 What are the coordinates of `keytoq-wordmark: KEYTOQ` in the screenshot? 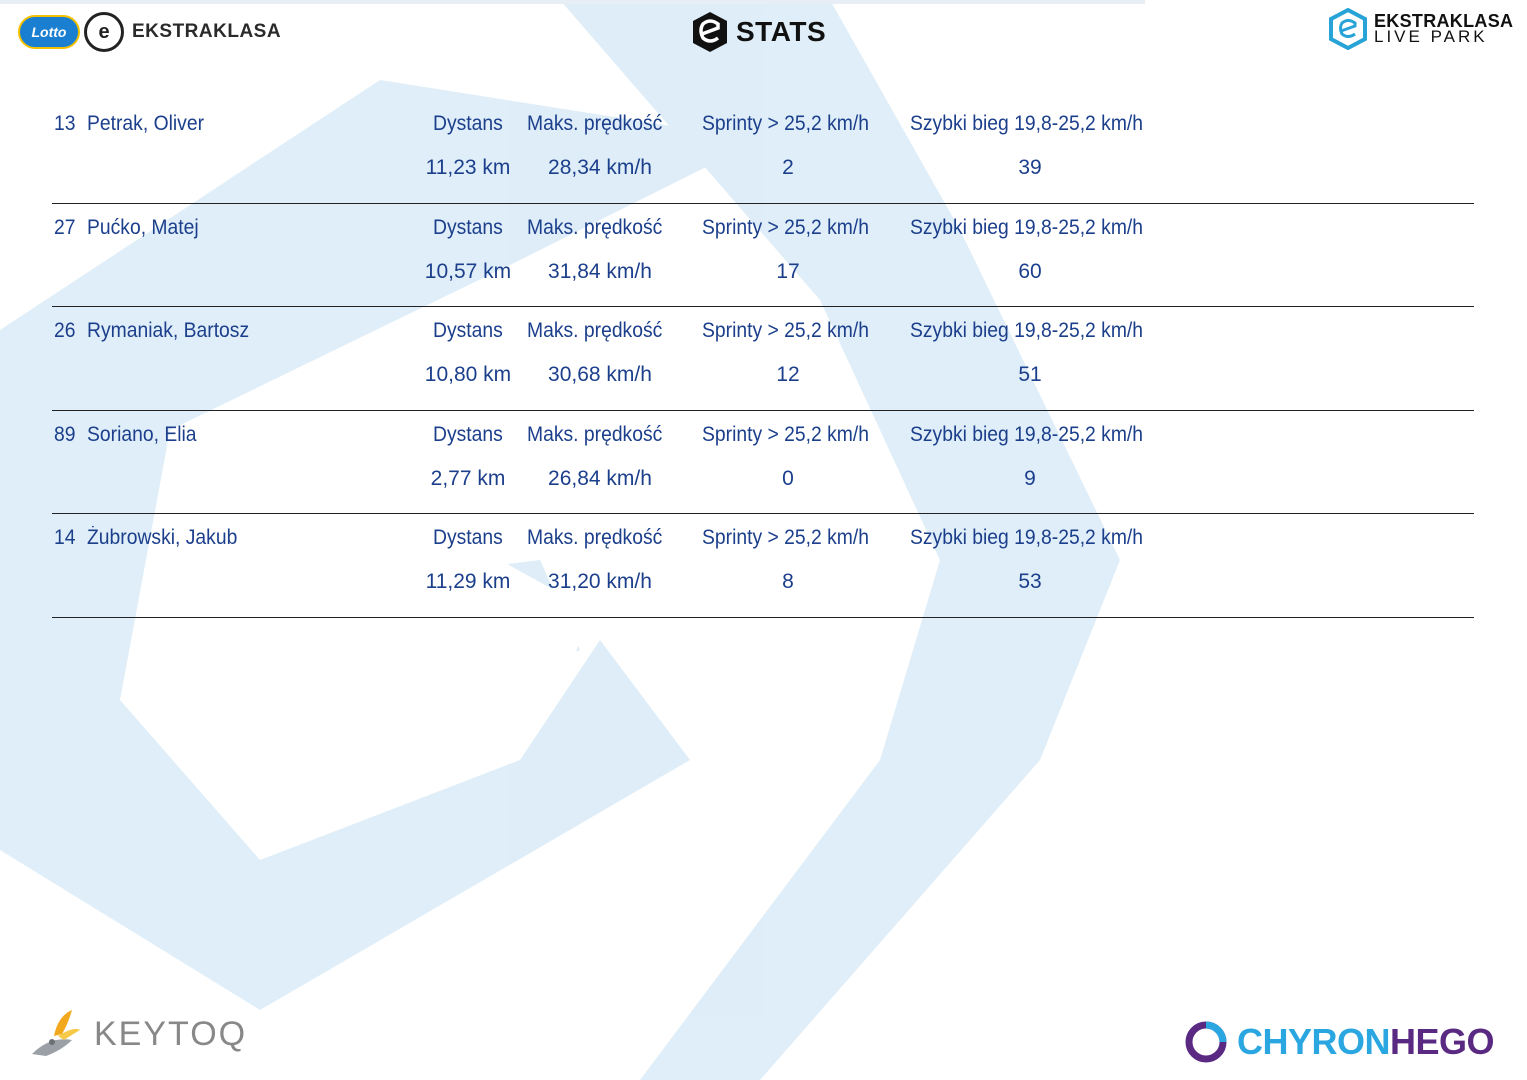 It's located at (171, 1033).